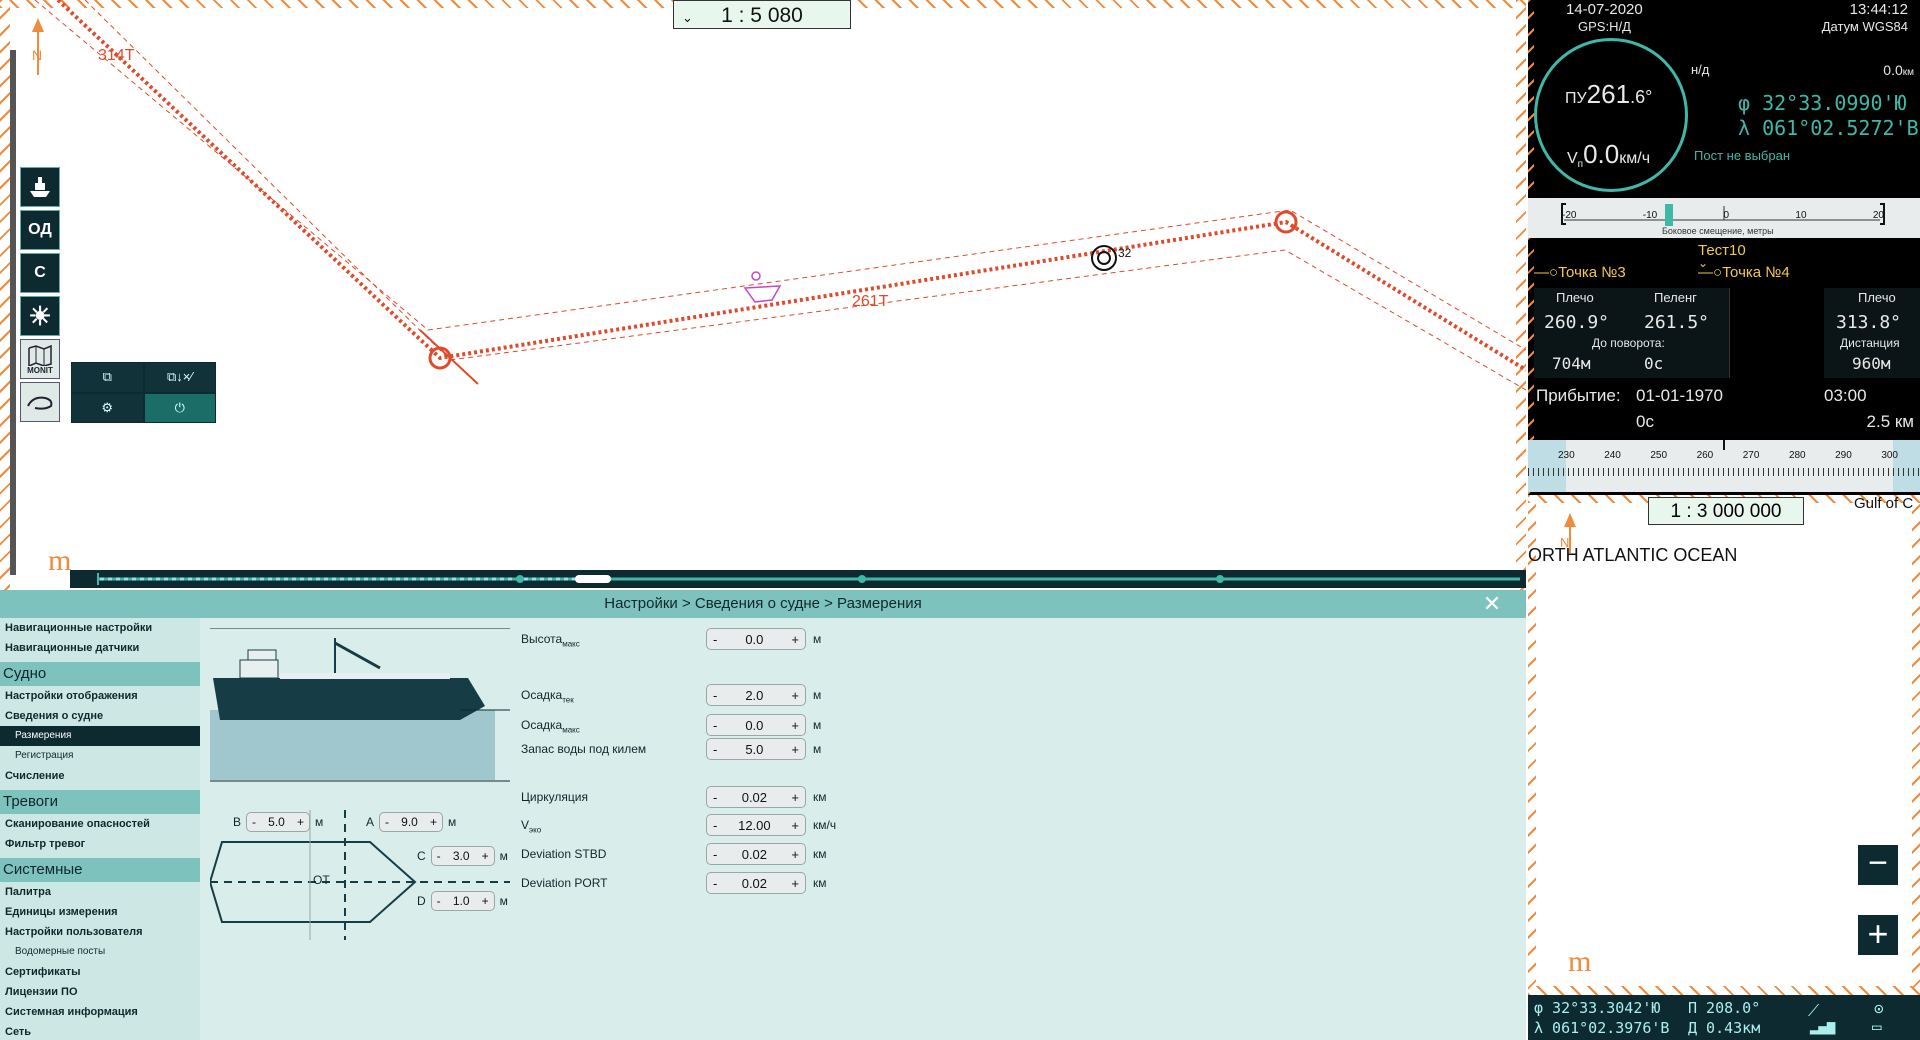  Describe the element at coordinates (1879, 1008) in the screenshot. I see `gps-icon: ⊙` at that location.